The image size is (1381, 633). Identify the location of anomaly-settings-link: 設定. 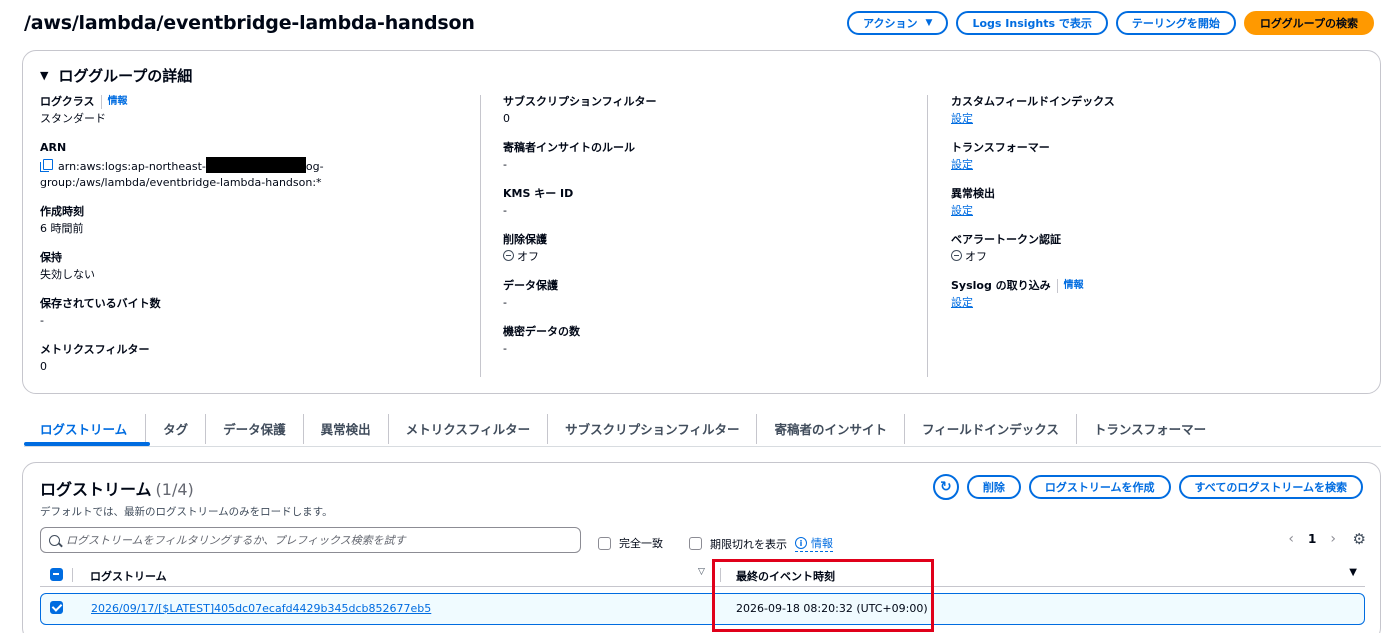
(962, 210).